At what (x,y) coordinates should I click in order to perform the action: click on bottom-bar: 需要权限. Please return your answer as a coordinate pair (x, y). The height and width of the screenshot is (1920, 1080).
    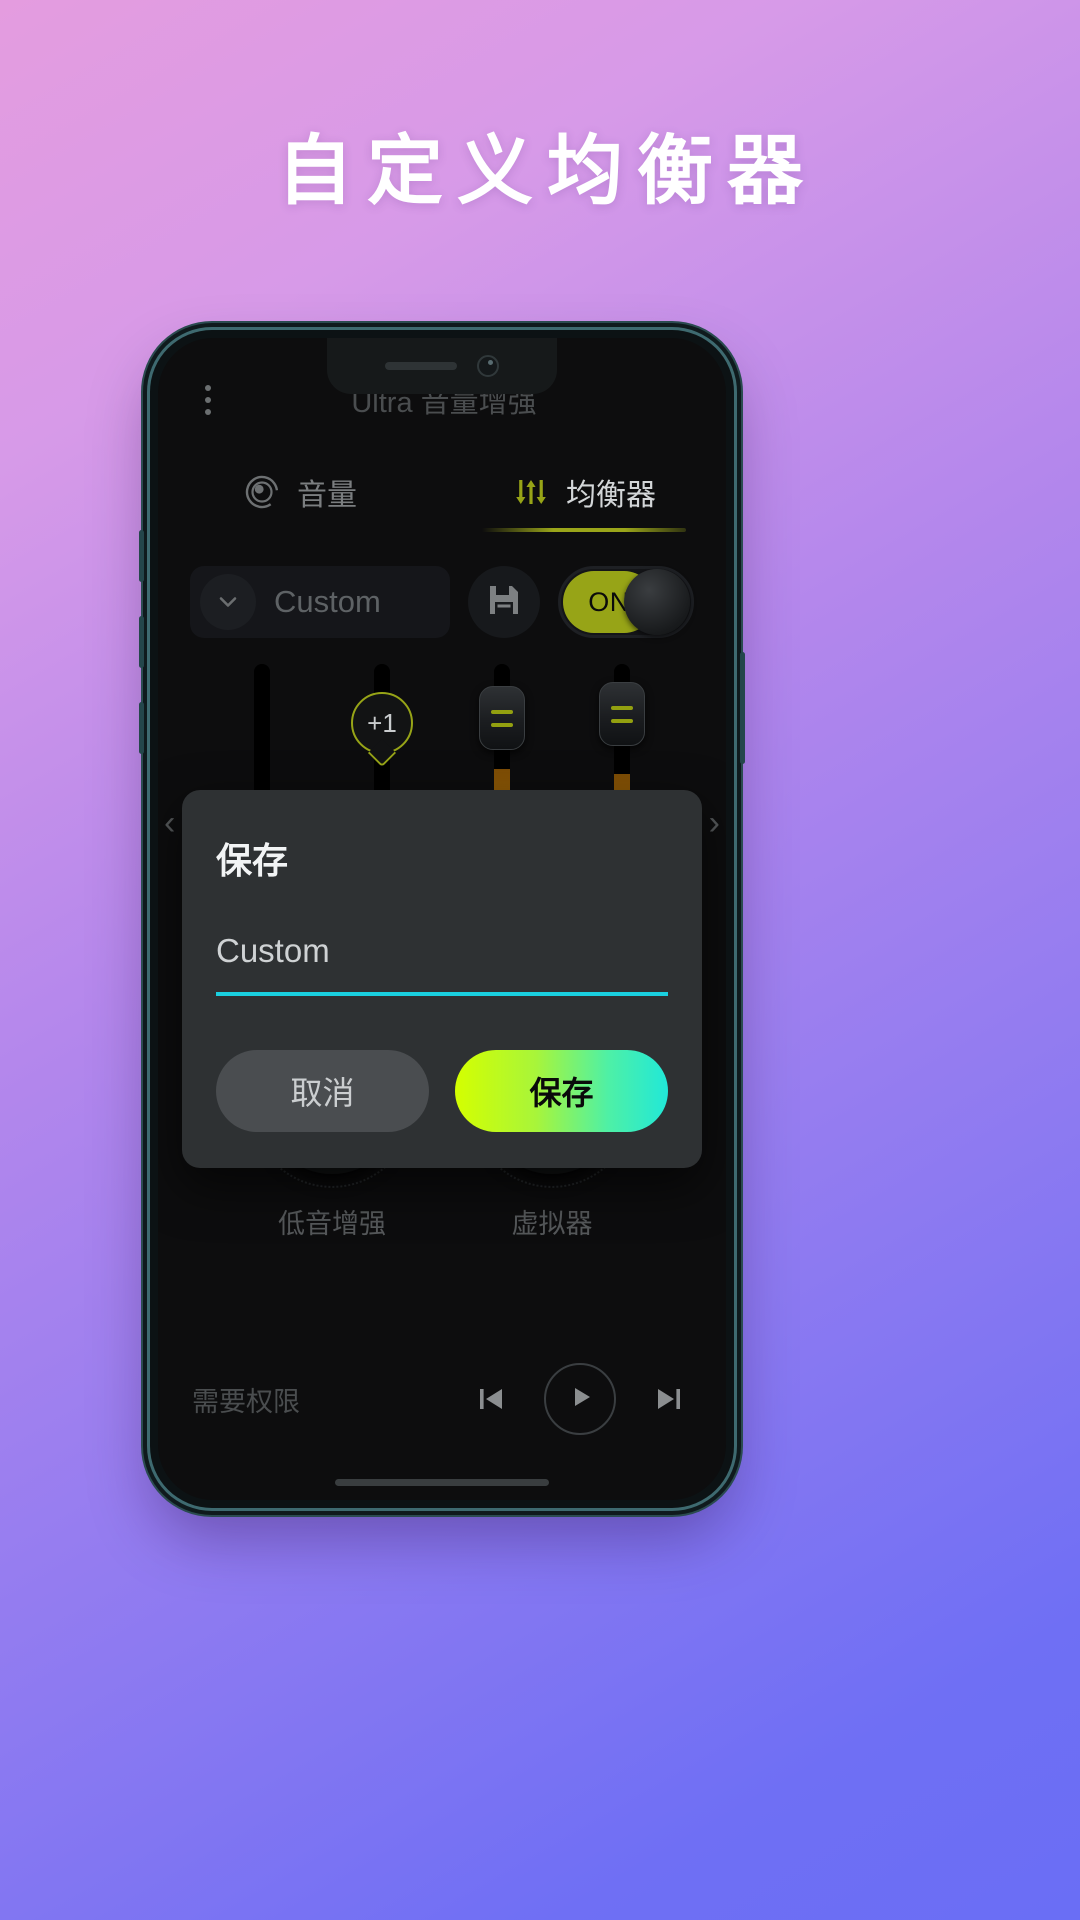
    Looking at the image, I should click on (442, 1399).